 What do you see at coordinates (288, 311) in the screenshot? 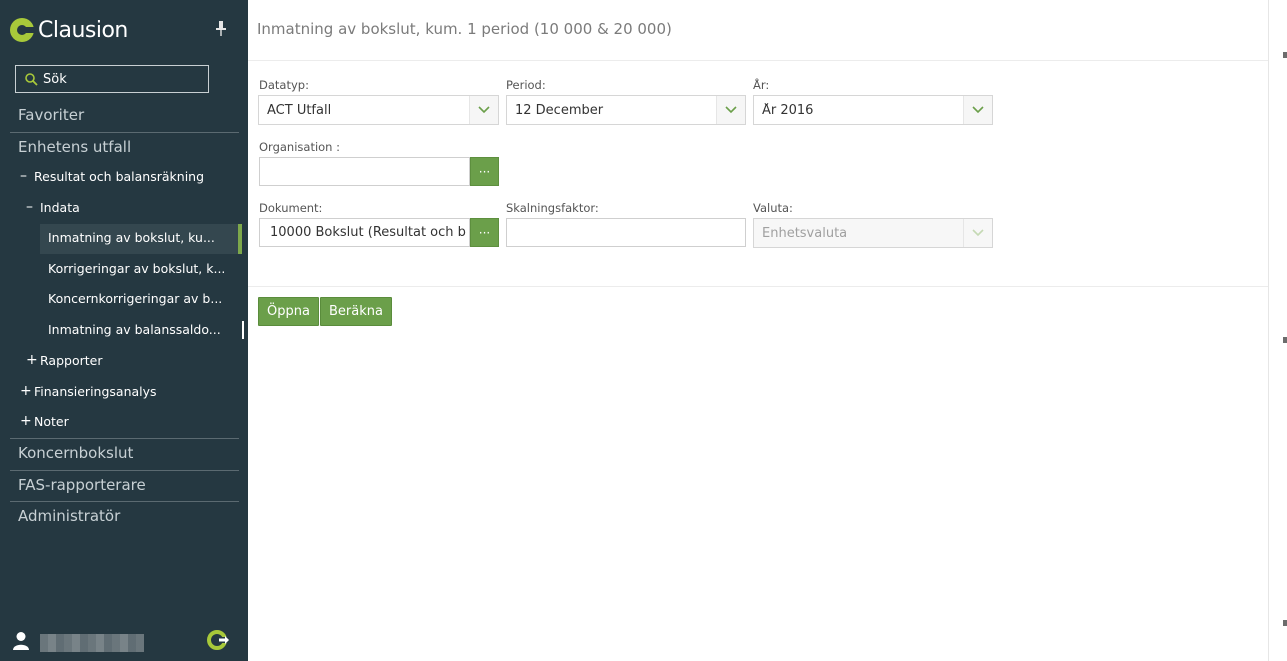
I see `open-button: Öppna` at bounding box center [288, 311].